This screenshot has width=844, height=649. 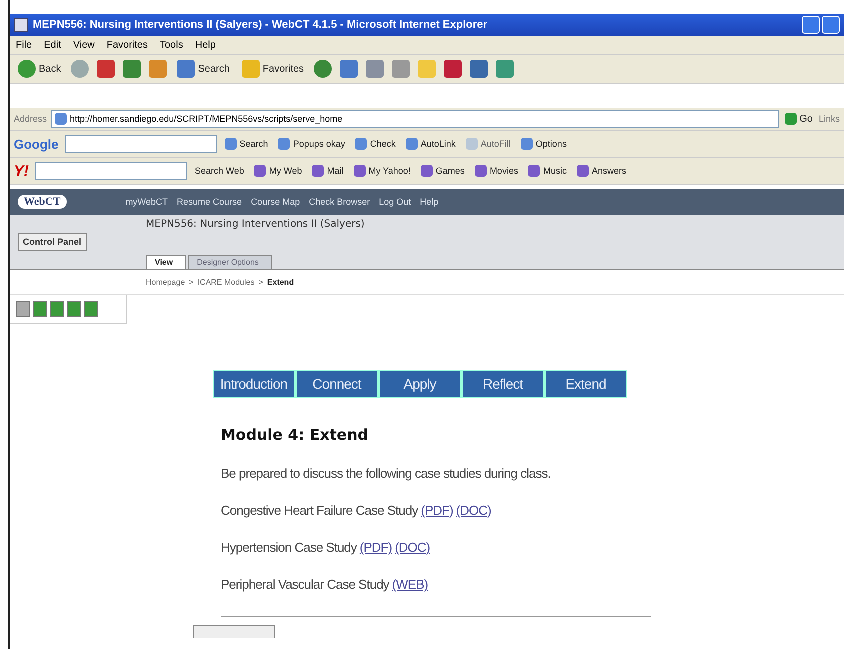 What do you see at coordinates (431, 144) in the screenshot?
I see `google-toolbar-button: AutoLink` at bounding box center [431, 144].